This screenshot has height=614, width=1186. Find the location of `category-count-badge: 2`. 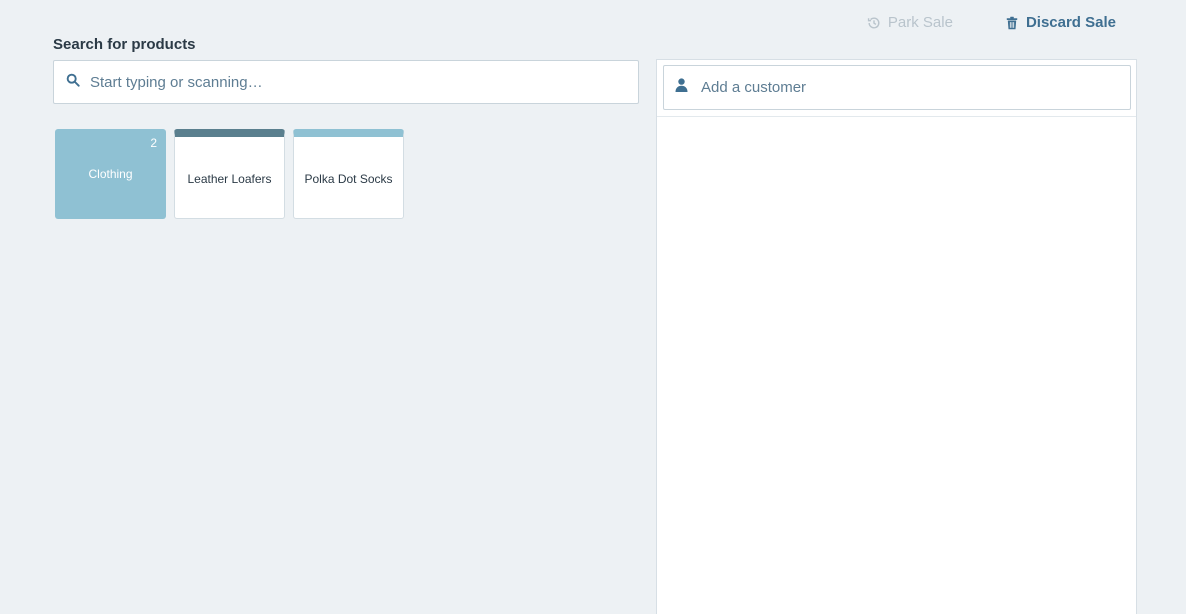

category-count-badge: 2 is located at coordinates (153, 143).